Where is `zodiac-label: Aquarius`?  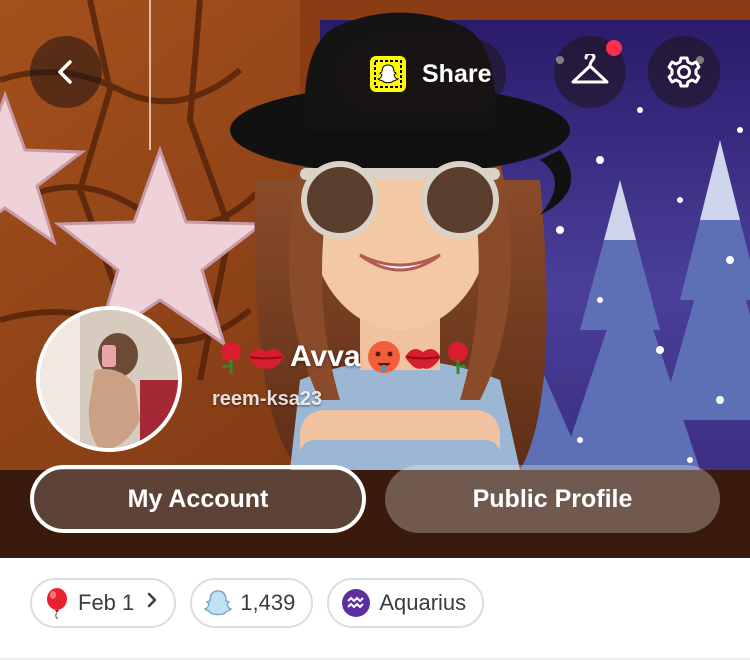
zodiac-label: Aquarius is located at coordinates (423, 602).